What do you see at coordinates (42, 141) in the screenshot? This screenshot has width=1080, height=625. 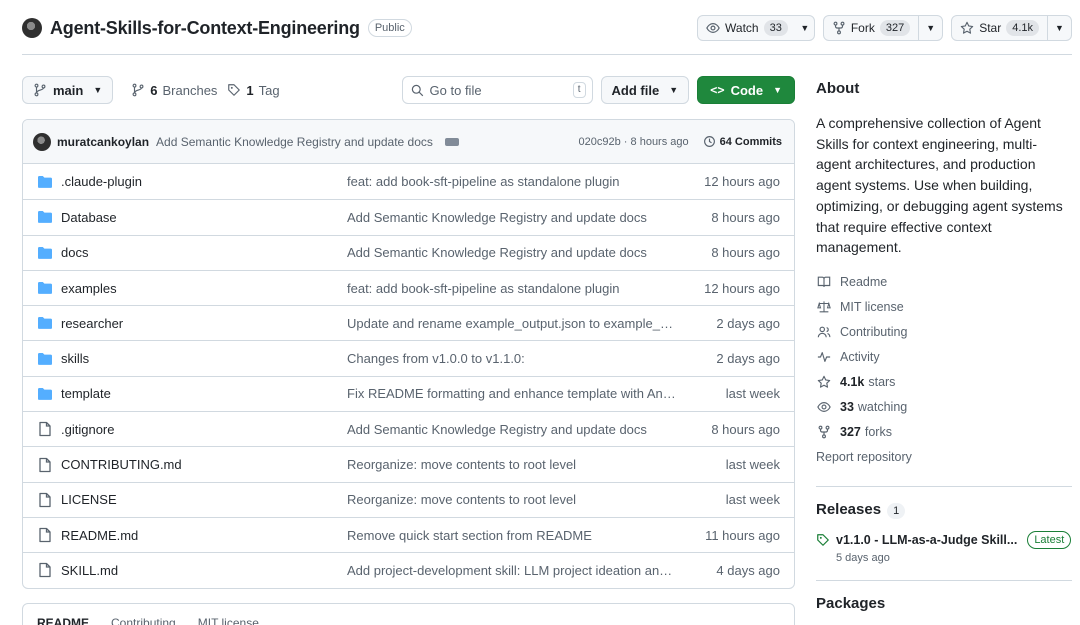 I see `author-avatar` at bounding box center [42, 141].